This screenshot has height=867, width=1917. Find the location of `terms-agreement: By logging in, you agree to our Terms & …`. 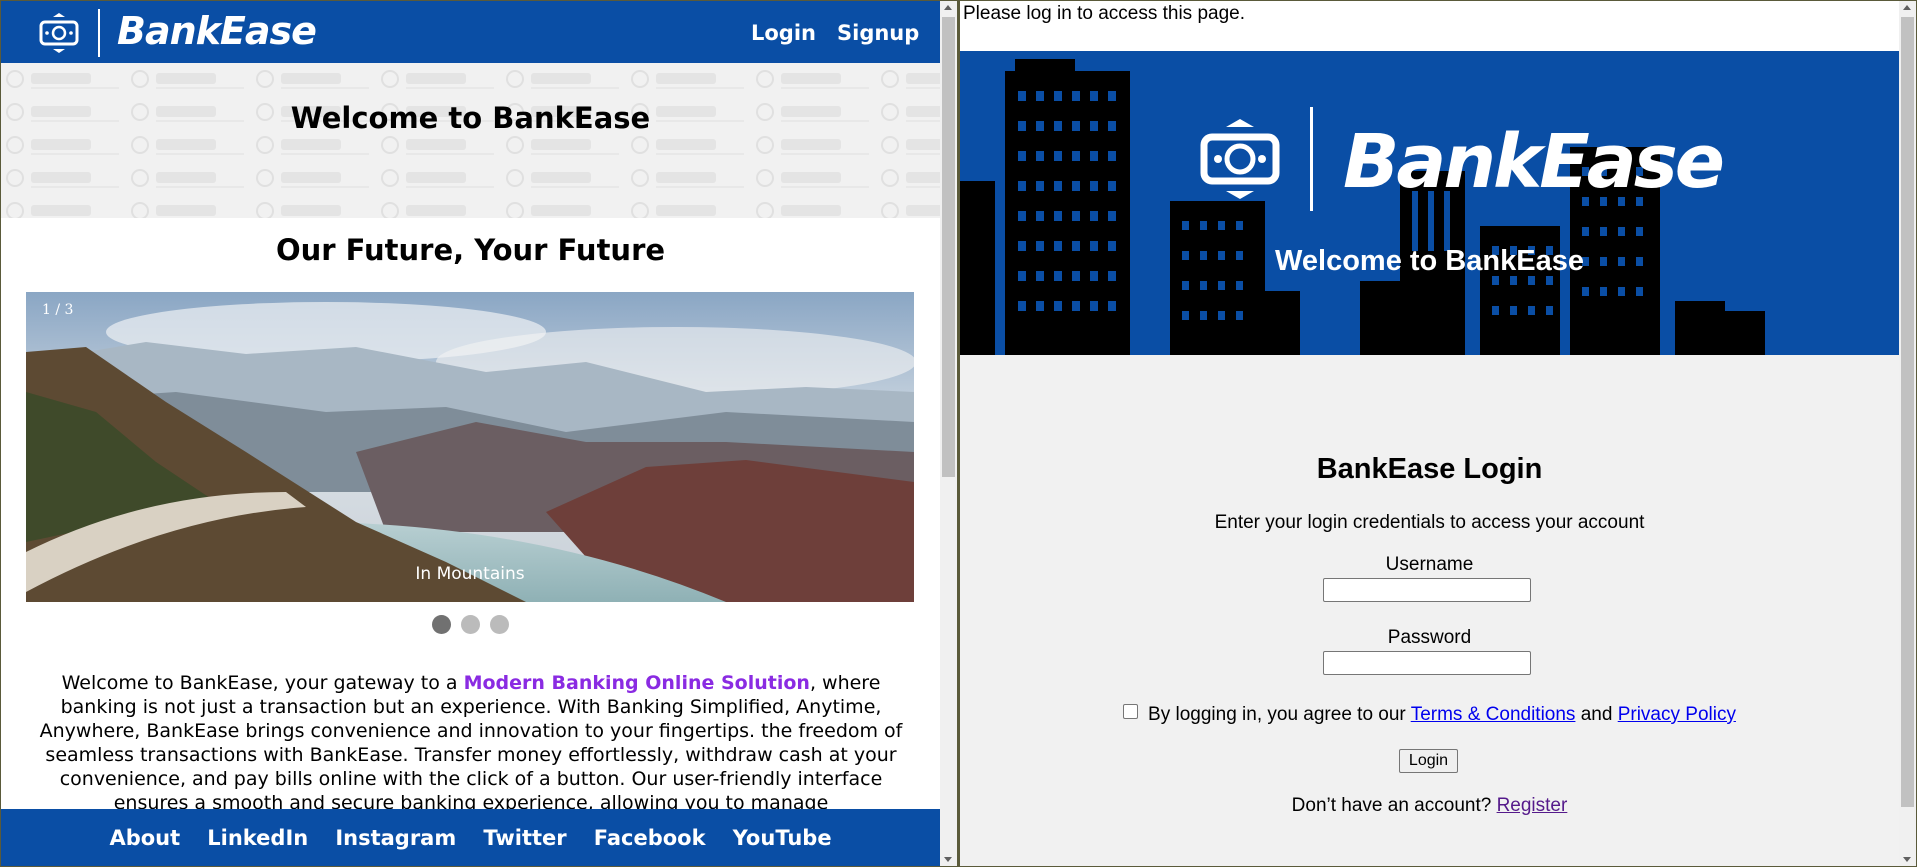

terms-agreement: By logging in, you agree to our Terms & … is located at coordinates (1429, 715).